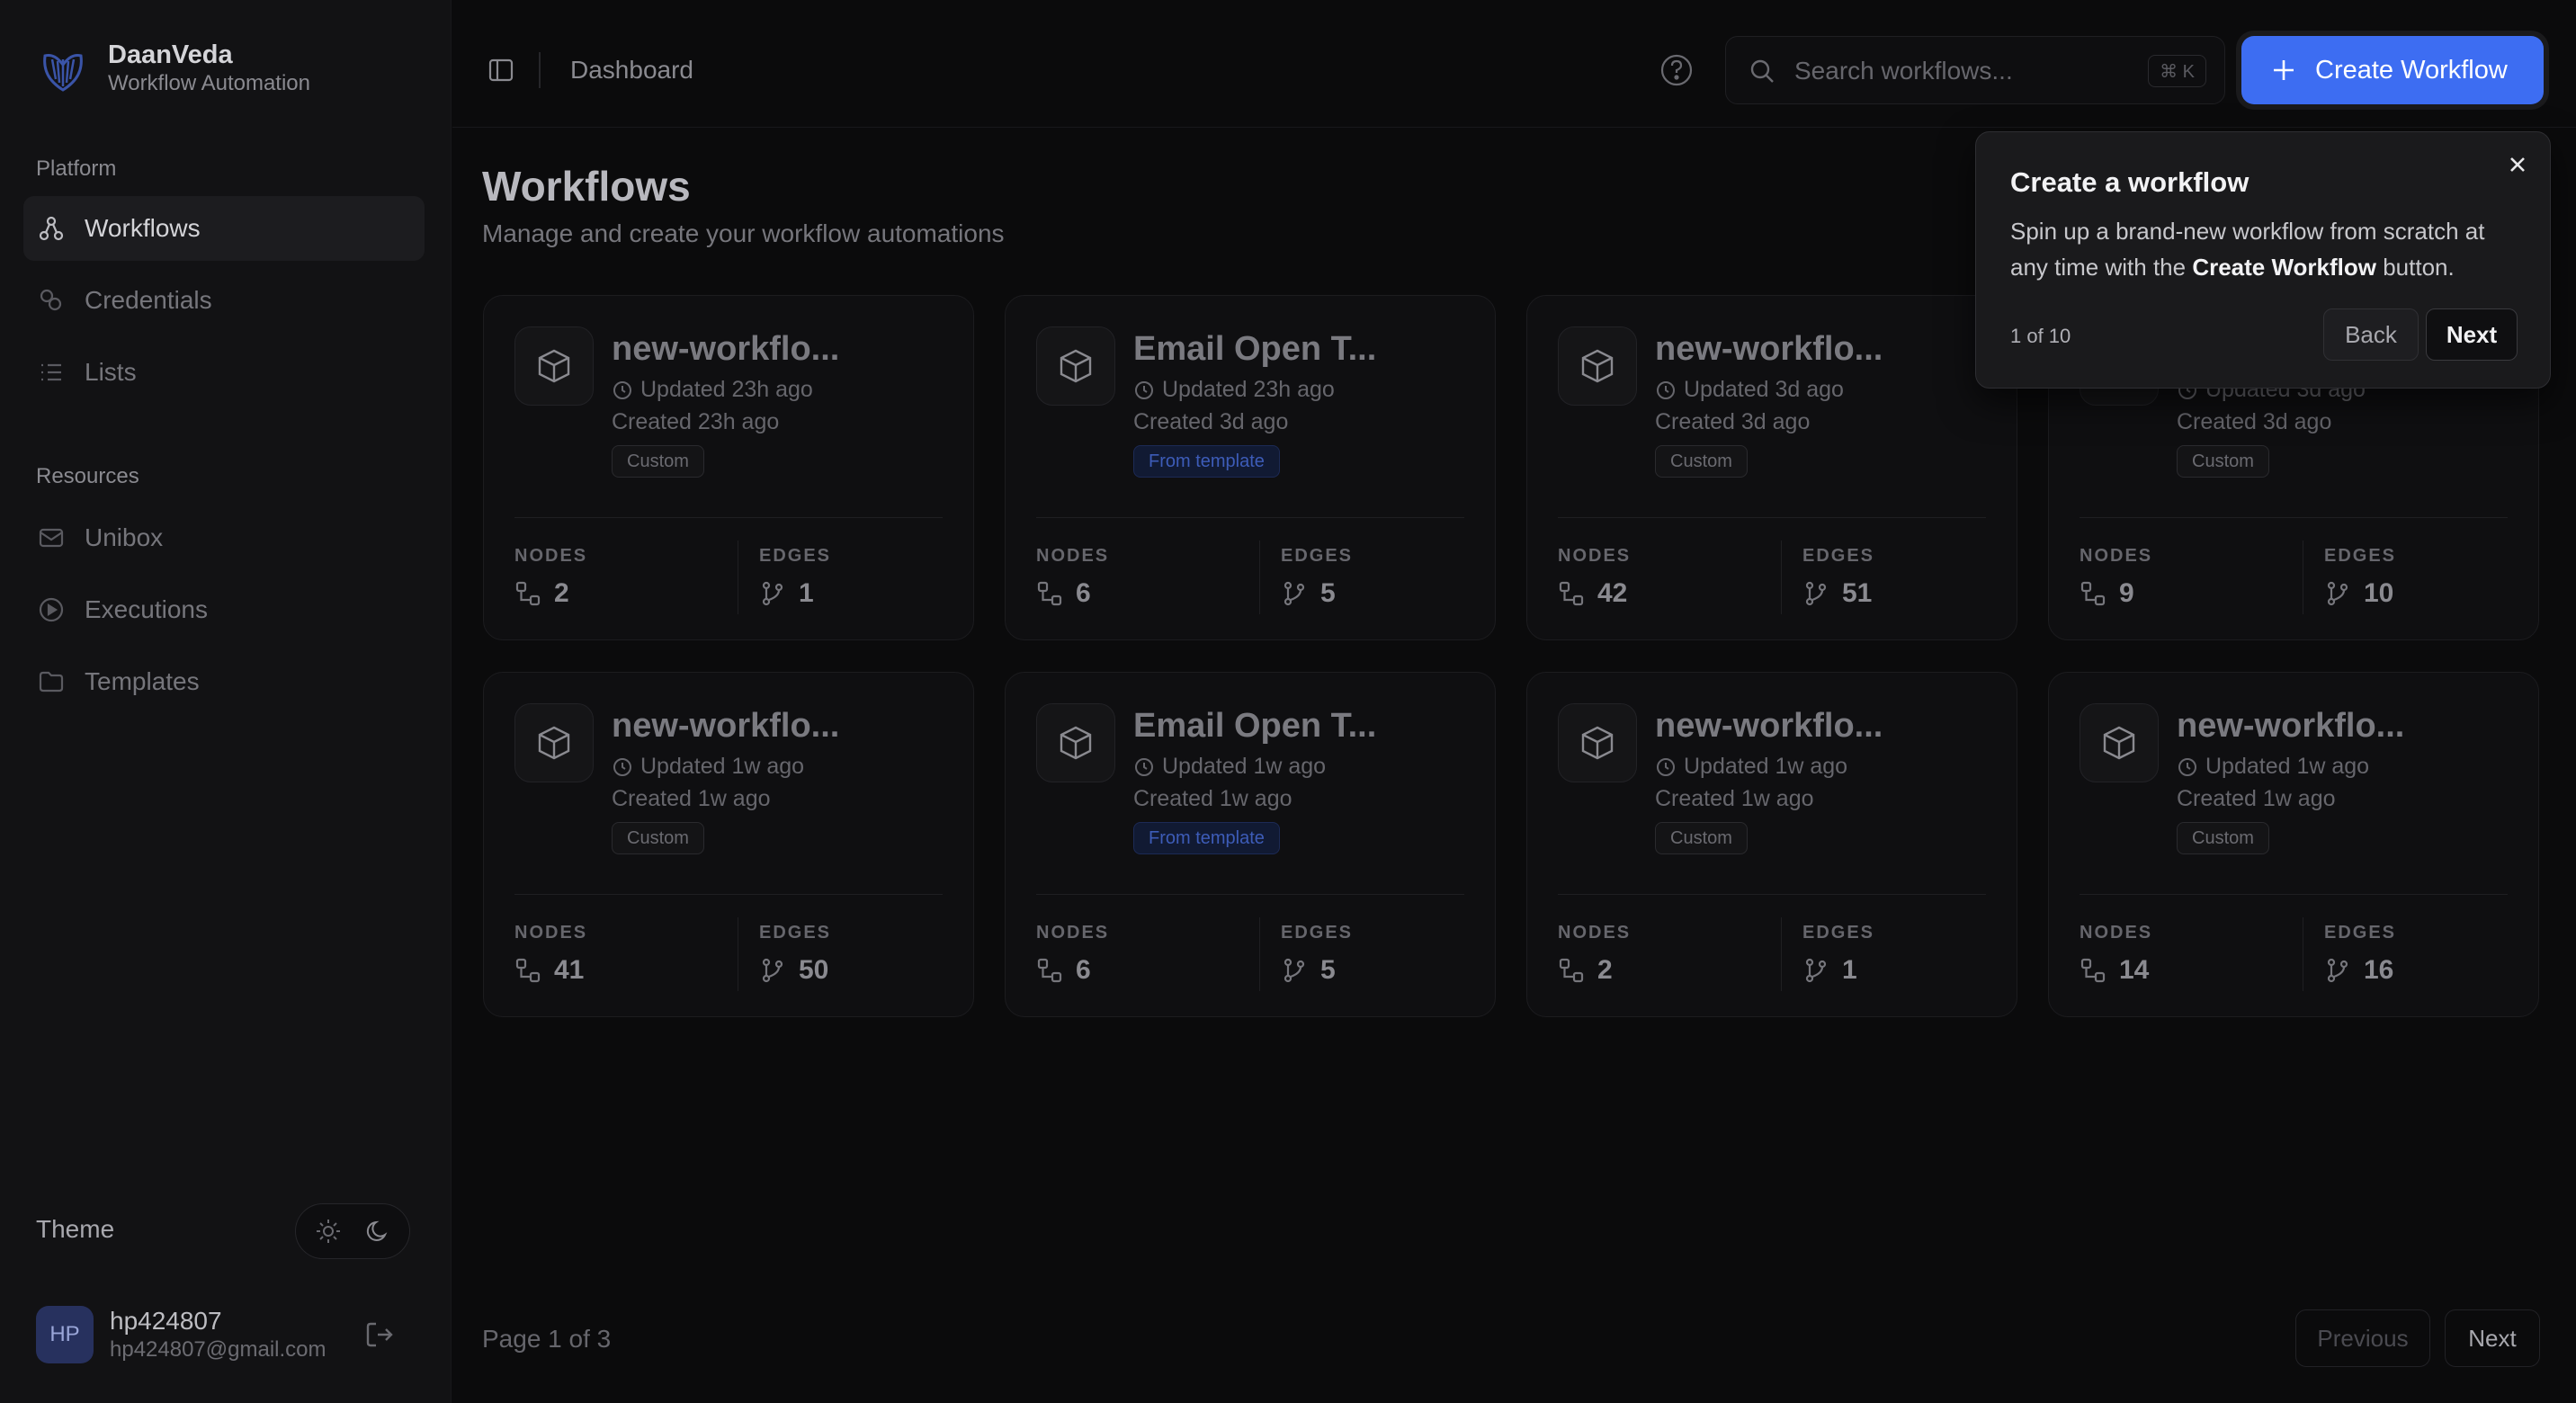 This screenshot has height=1403, width=2576. Describe the element at coordinates (1781, 577) in the screenshot. I see `stat-separator` at that location.